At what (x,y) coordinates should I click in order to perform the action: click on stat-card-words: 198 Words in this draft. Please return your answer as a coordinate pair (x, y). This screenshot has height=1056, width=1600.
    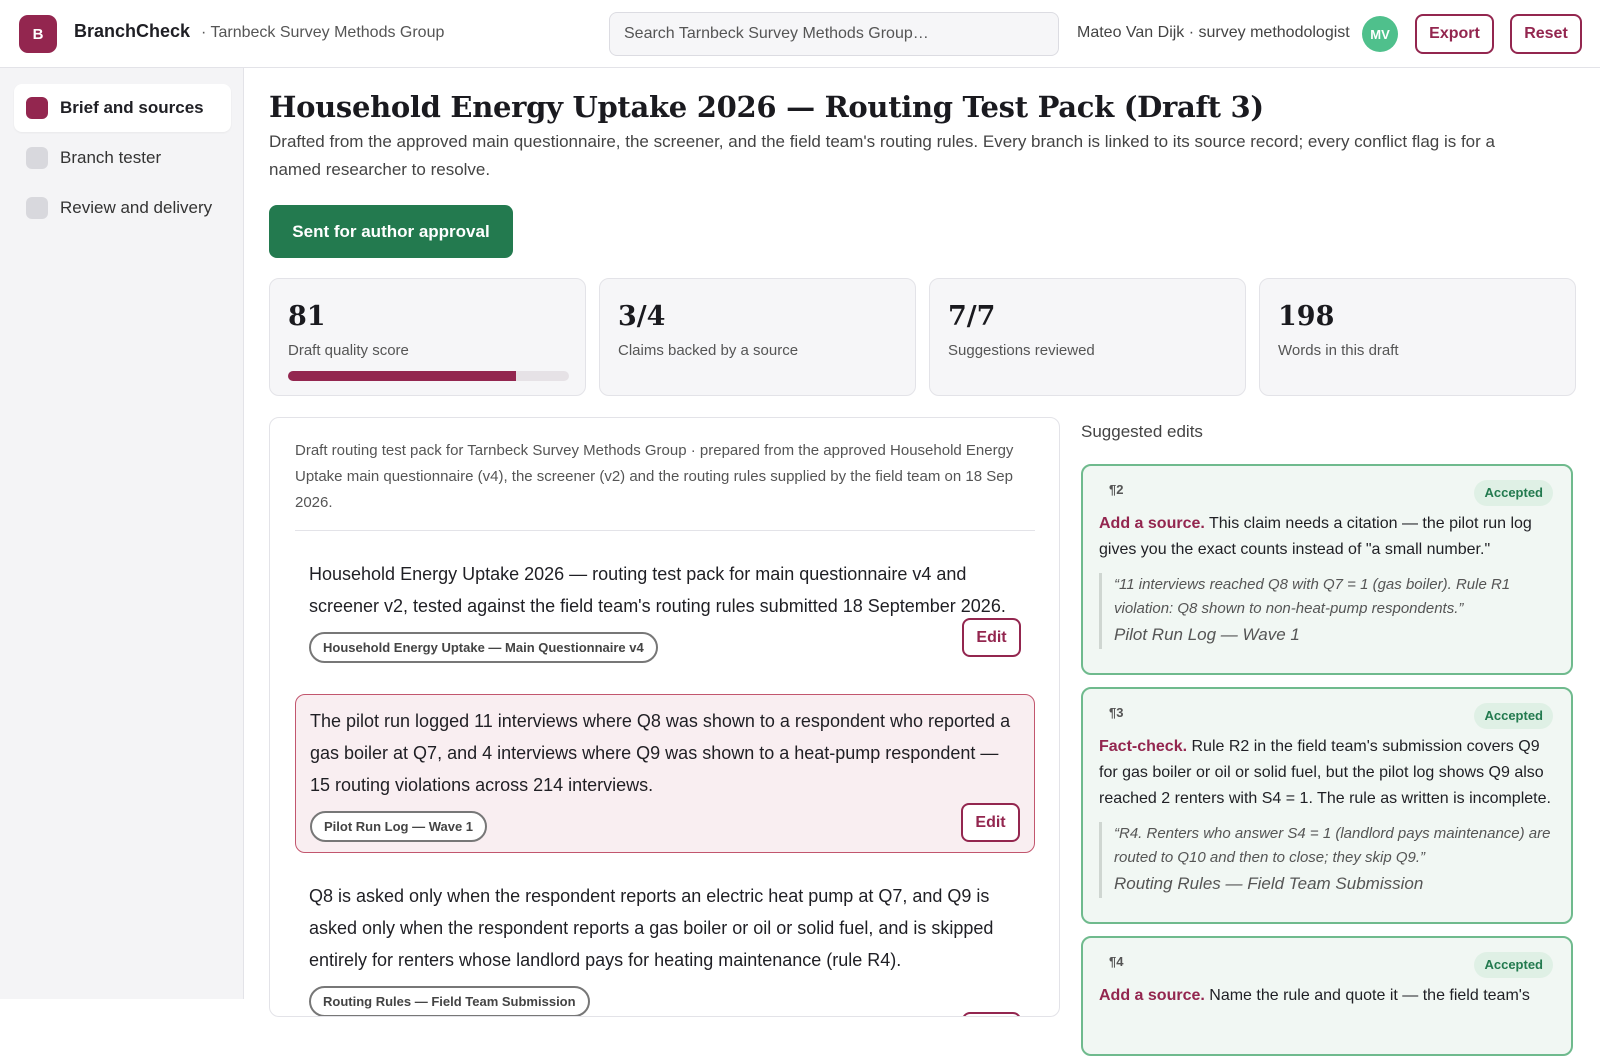
    Looking at the image, I should click on (1417, 337).